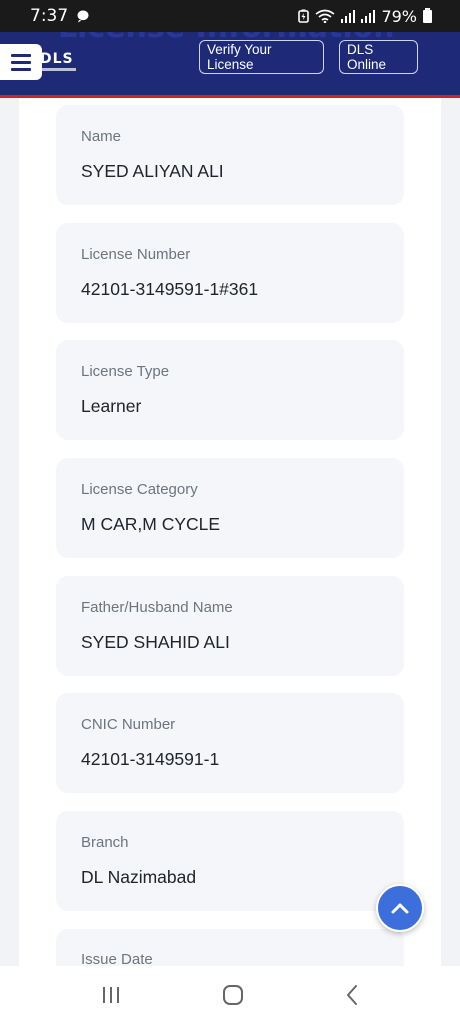 This screenshot has width=460, height=1024. What do you see at coordinates (233, 995) in the screenshot?
I see `home-icon` at bounding box center [233, 995].